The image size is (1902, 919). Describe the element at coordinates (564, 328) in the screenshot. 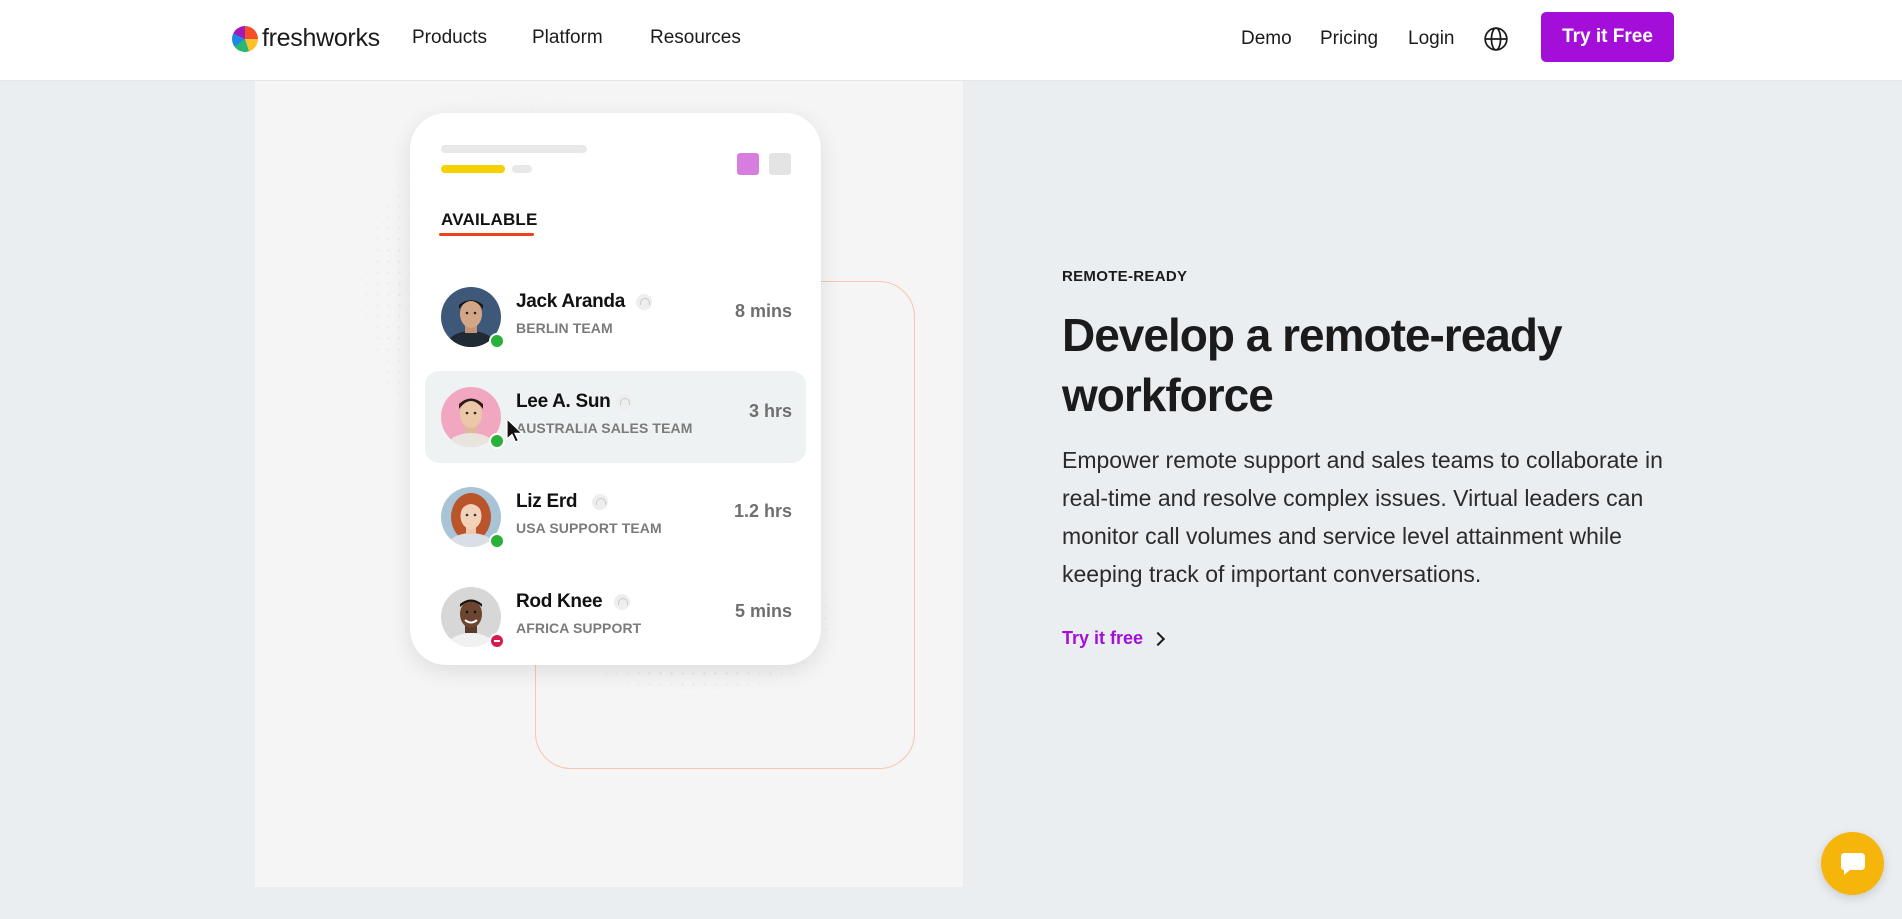

I see `agent-team: BERLIN TEAM` at that location.